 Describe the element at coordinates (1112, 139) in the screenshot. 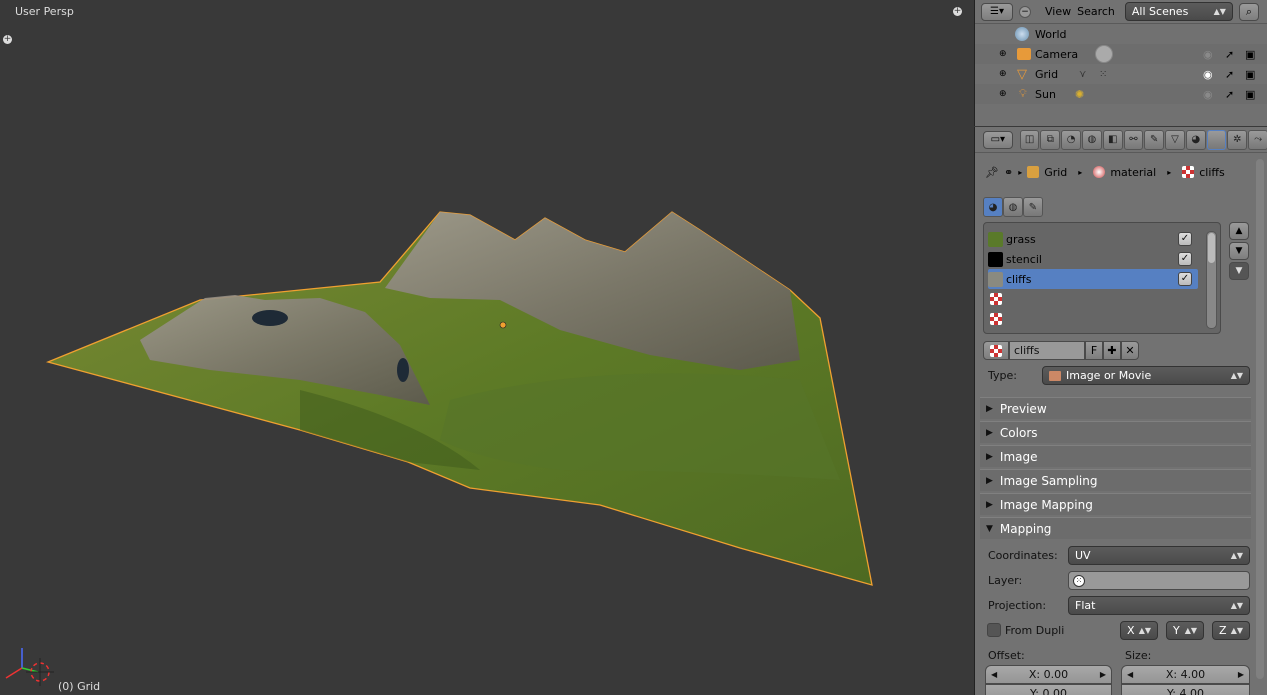

I see `object-tab-icon: ◧` at that location.